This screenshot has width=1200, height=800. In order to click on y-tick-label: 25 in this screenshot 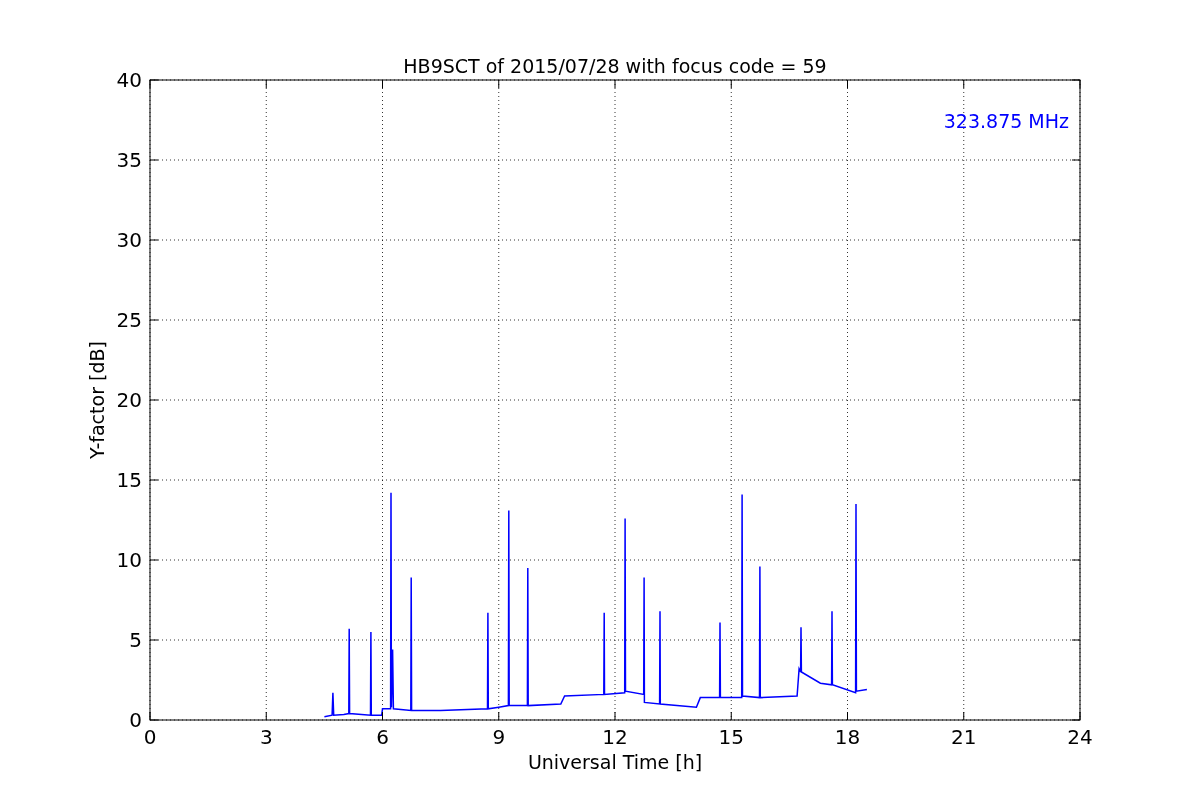, I will do `click(129, 320)`.